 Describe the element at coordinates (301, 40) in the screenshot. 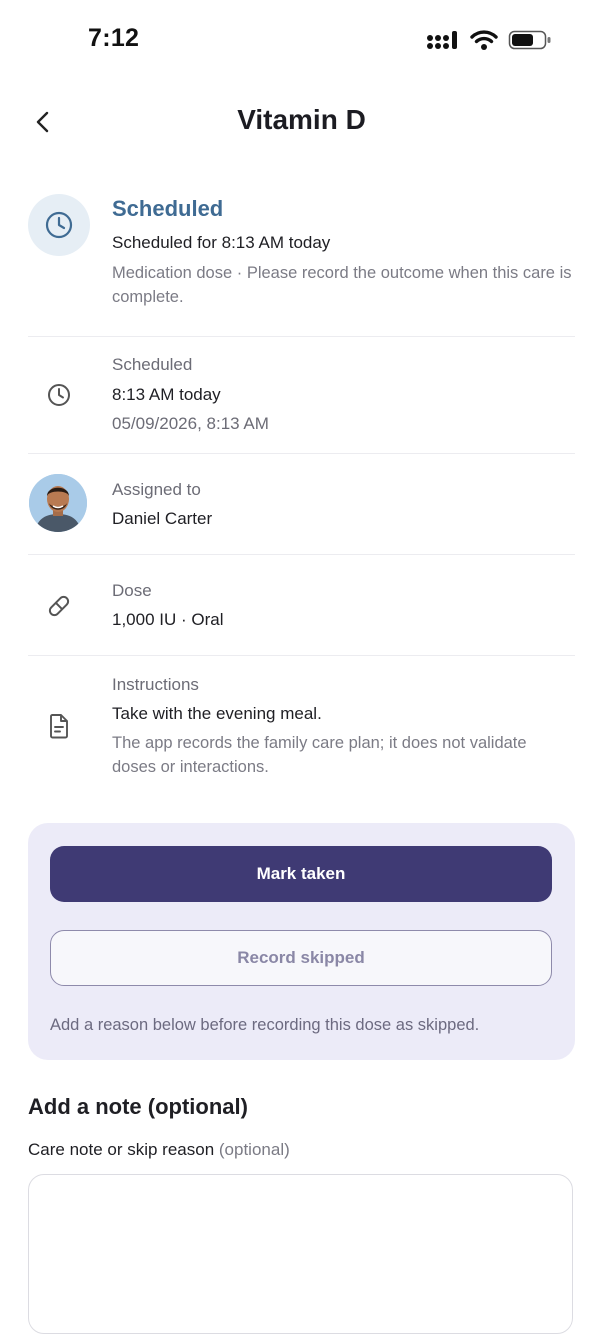

I see `status-bar: 7:12` at that location.